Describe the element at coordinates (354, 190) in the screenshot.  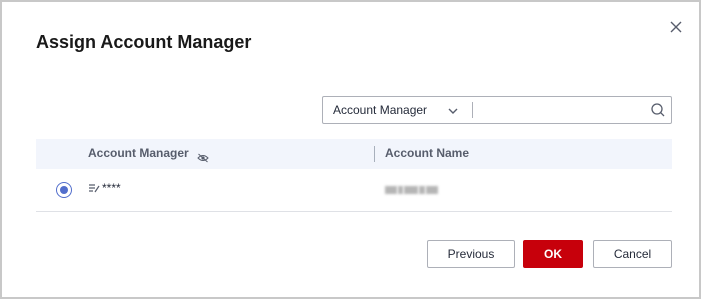
I see `table-row: ****` at that location.